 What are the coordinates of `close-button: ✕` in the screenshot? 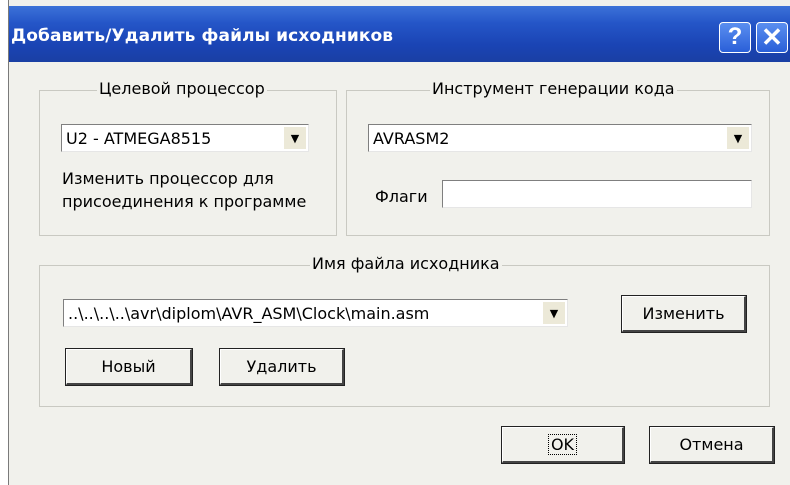 It's located at (772, 37).